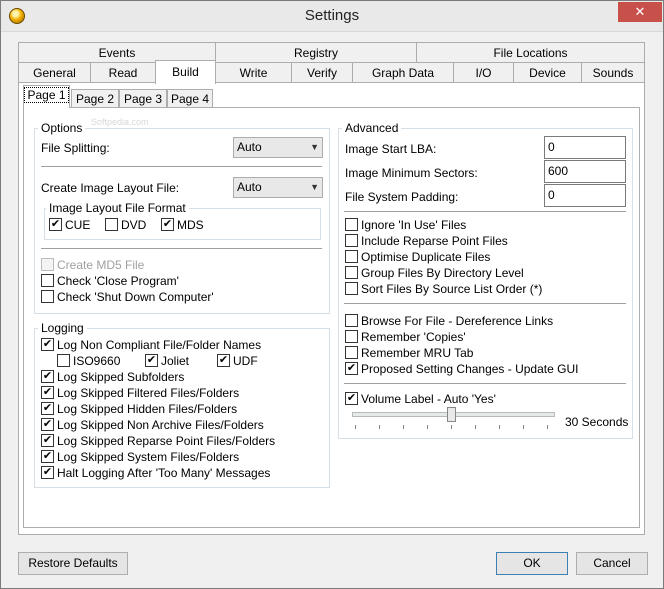 The image size is (664, 589). Describe the element at coordinates (62, 128) in the screenshot. I see `options-group-label: Options` at that location.